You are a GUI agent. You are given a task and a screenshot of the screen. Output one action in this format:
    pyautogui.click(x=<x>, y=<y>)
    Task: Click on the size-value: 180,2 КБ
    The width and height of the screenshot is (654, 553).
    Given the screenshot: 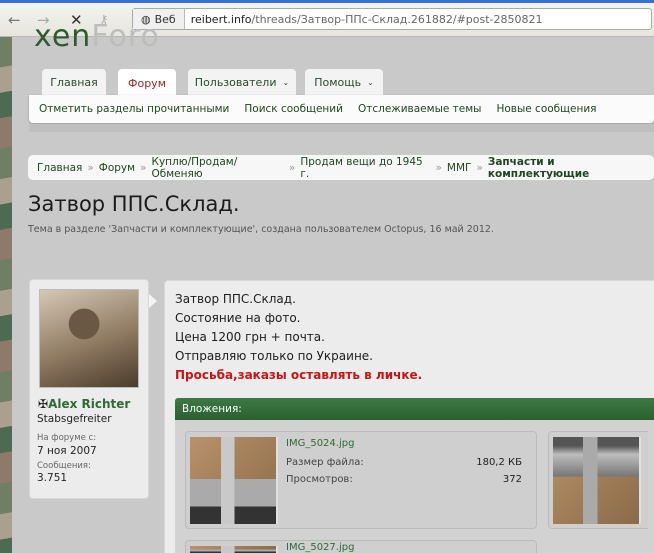 What is the action you would take?
    pyautogui.click(x=499, y=462)
    